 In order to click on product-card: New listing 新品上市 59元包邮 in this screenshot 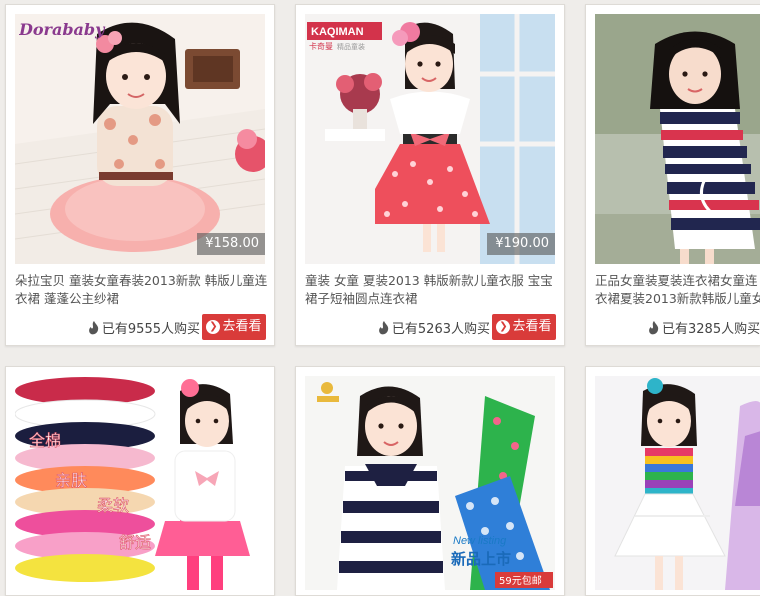, I will do `click(430, 481)`.